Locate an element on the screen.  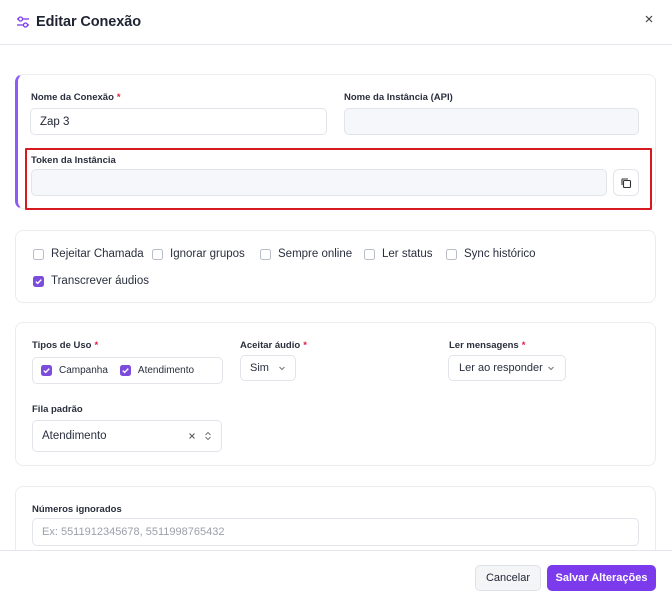
instance-name-input is located at coordinates (491, 121).